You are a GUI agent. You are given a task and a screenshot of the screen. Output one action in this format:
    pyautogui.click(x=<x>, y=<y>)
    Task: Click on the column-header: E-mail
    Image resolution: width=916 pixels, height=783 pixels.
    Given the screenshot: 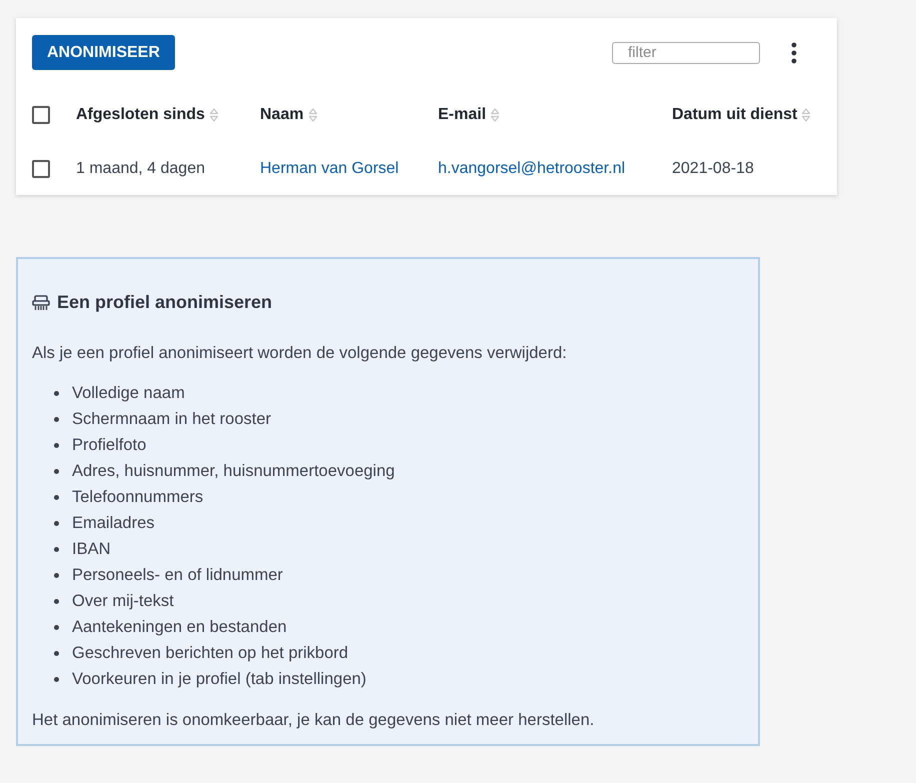 What is the action you would take?
    pyautogui.click(x=462, y=115)
    